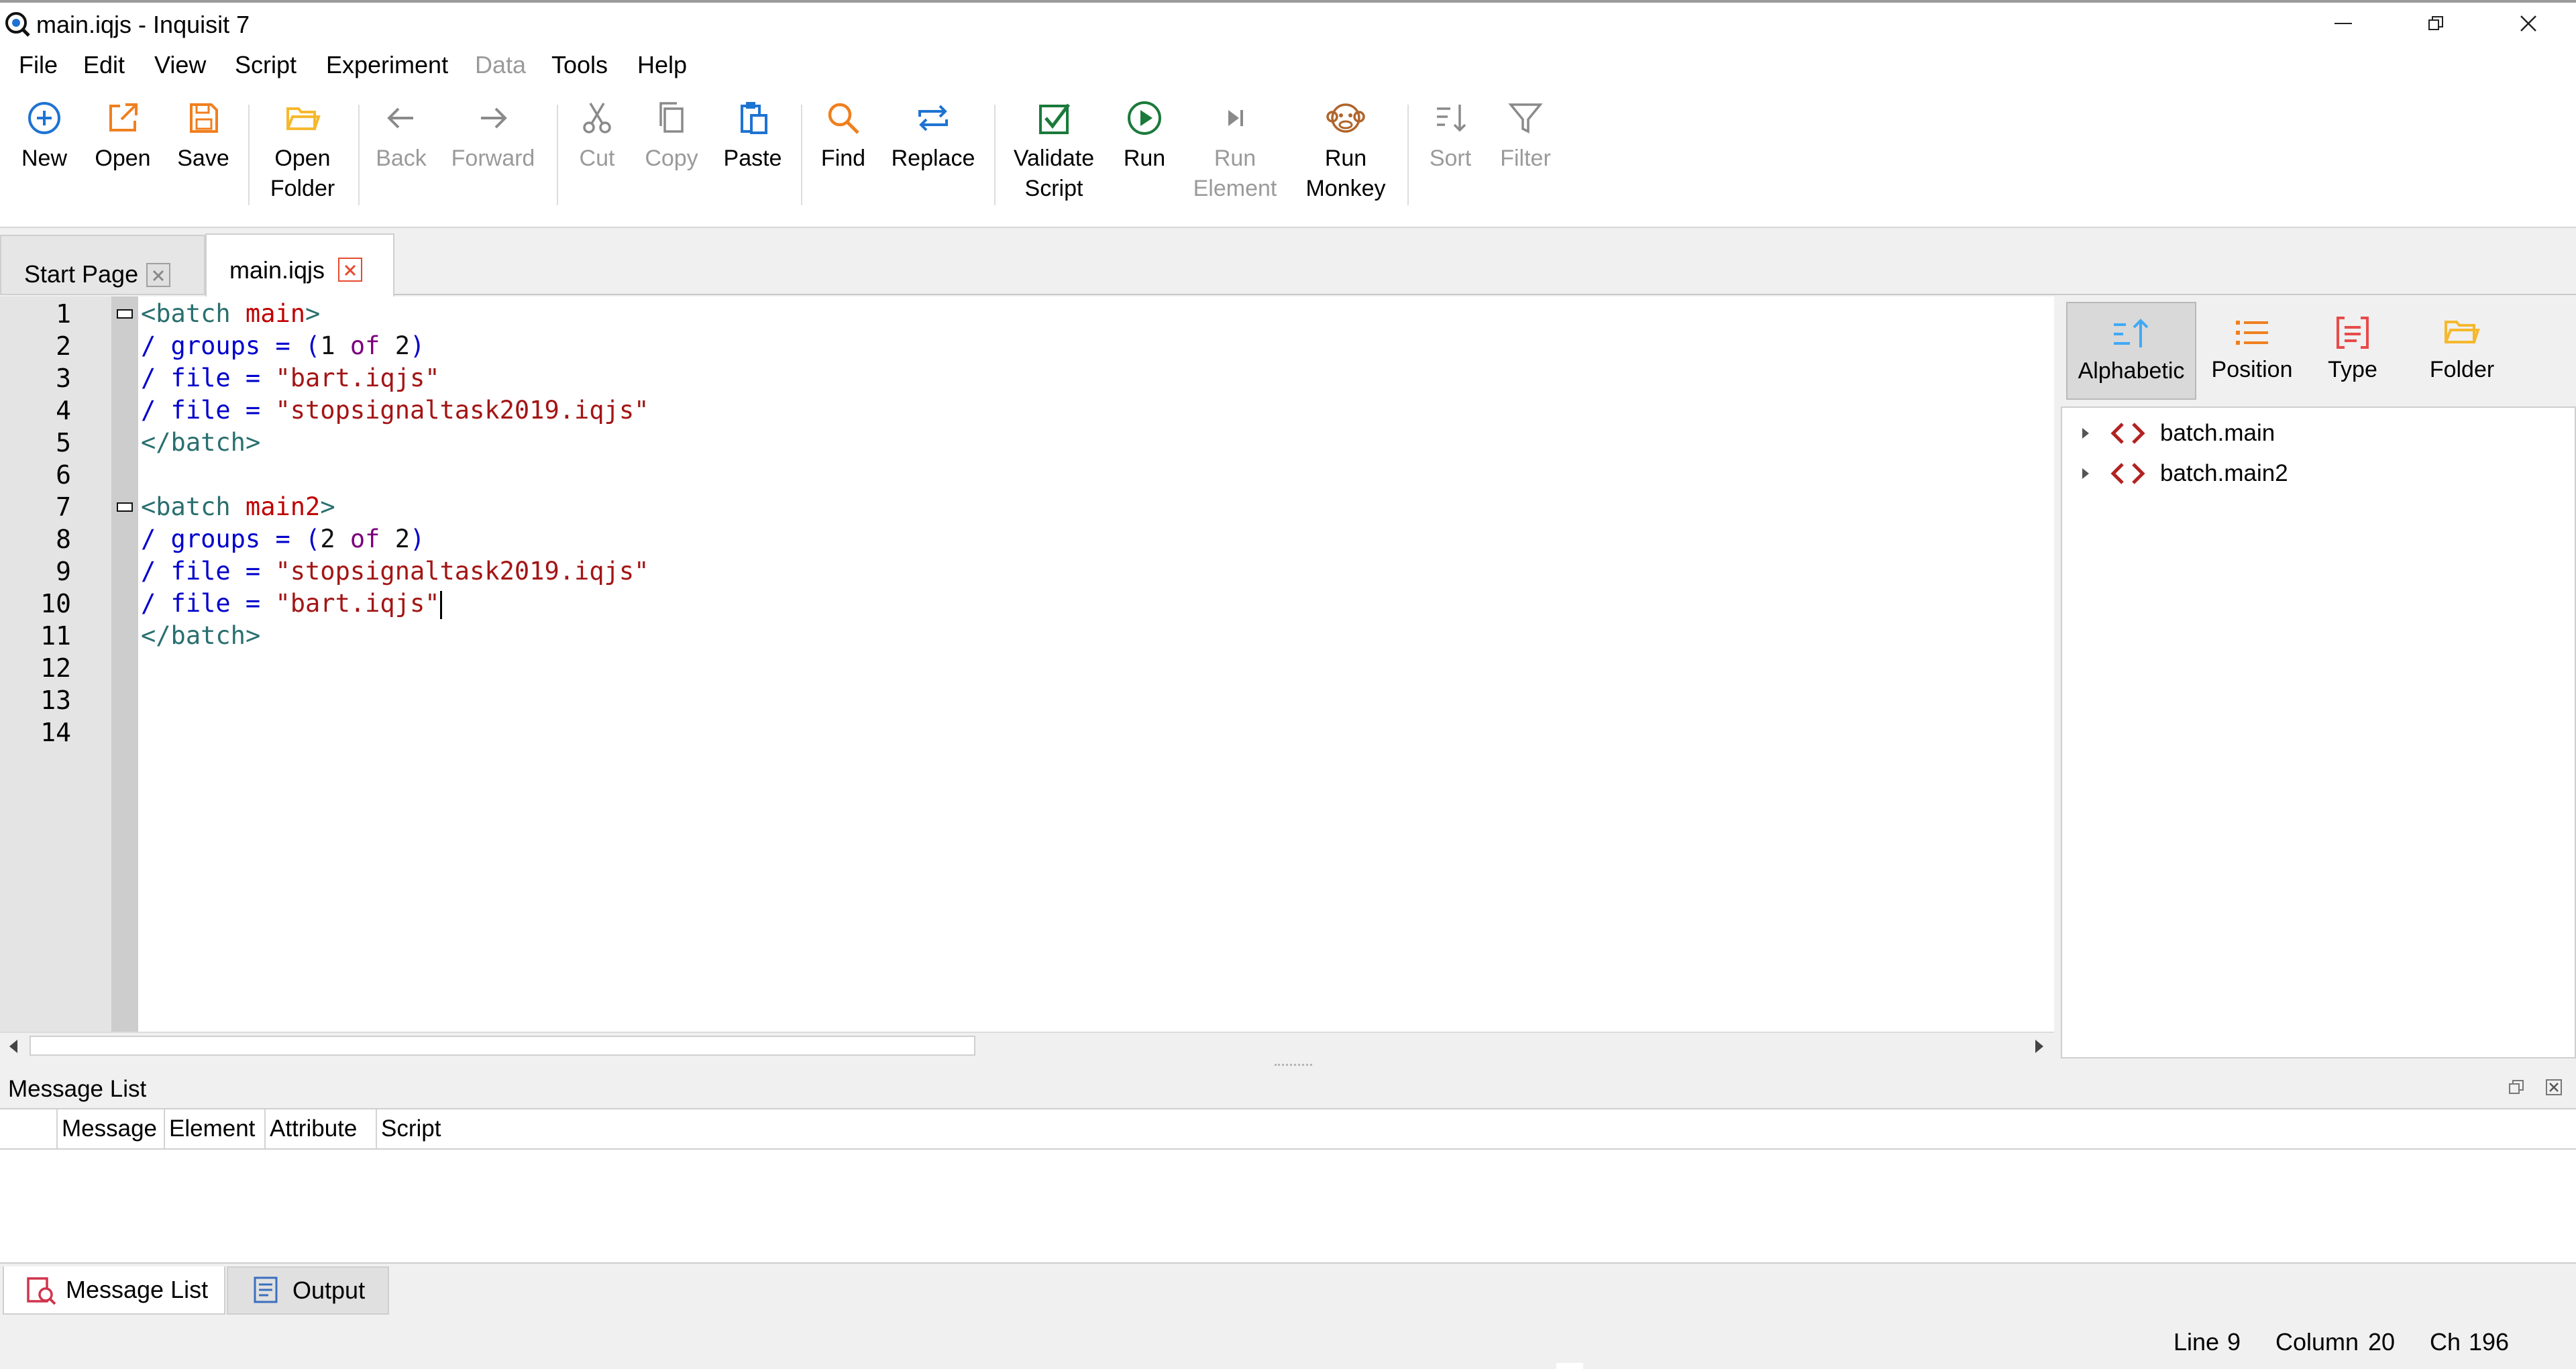  What do you see at coordinates (1345, 189) in the screenshot?
I see `run-monkey-label-2: Monkey` at bounding box center [1345, 189].